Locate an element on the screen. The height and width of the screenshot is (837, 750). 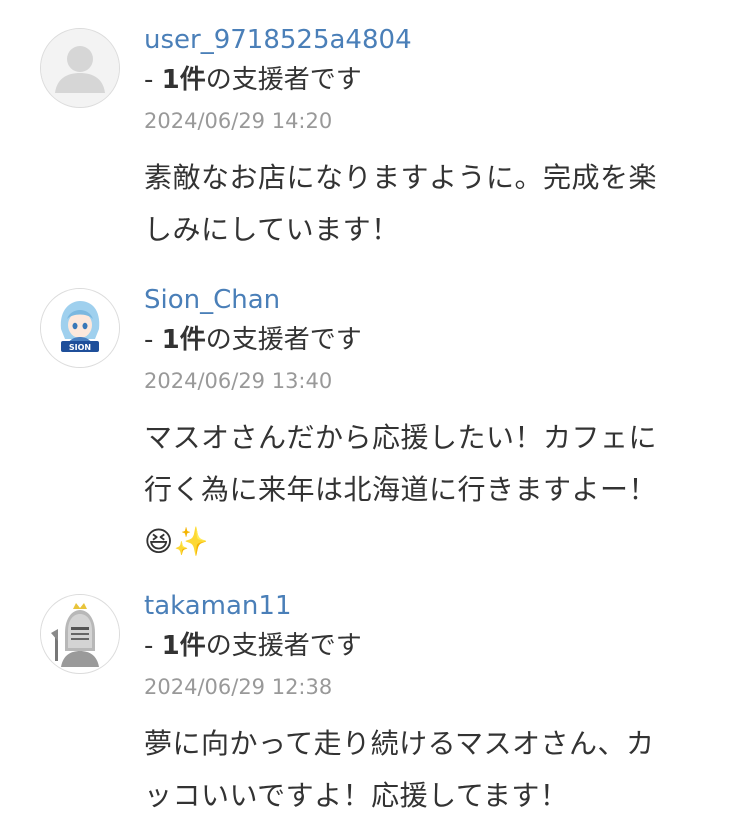
username-link: user_9718525a4804 is located at coordinates (424, 40).